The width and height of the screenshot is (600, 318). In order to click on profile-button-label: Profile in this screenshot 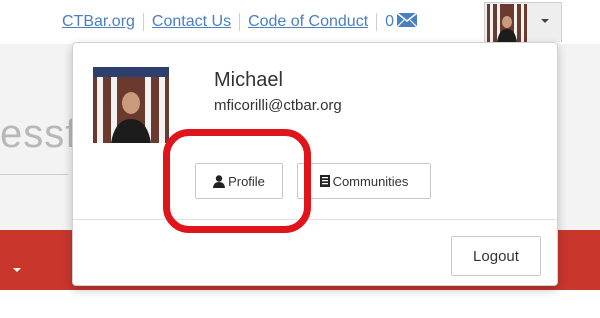, I will do `click(246, 181)`.